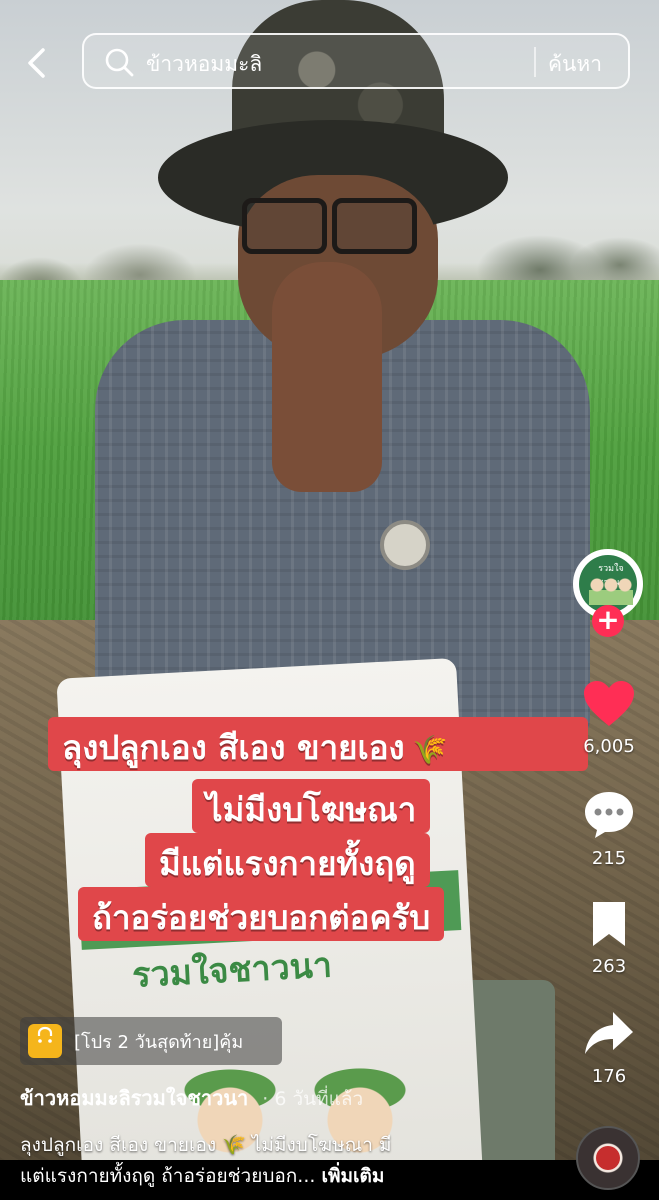 This screenshot has width=659, height=1200. I want to click on save-button: 263, so click(609, 938).